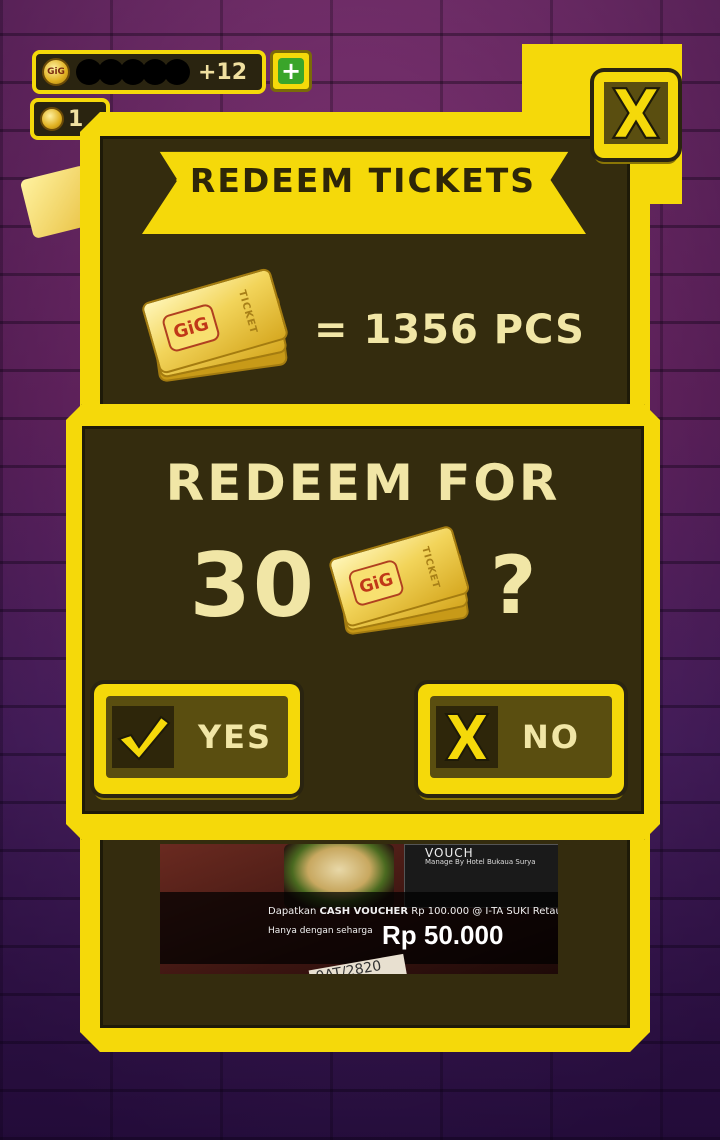 This screenshot has width=720, height=1140. I want to click on equals-sign: =, so click(331, 330).